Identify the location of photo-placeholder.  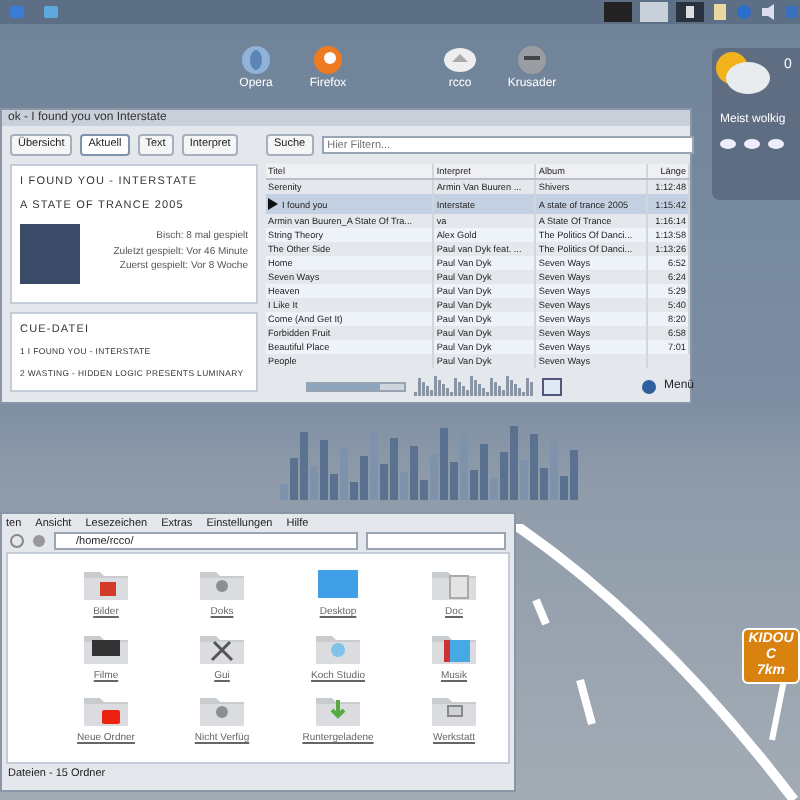
(50, 253).